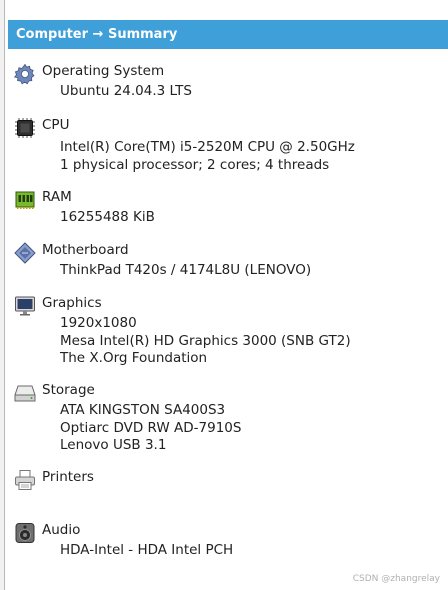 The image size is (448, 590). What do you see at coordinates (98, 323) in the screenshot?
I see `display-resolution: 1920x1080` at bounding box center [98, 323].